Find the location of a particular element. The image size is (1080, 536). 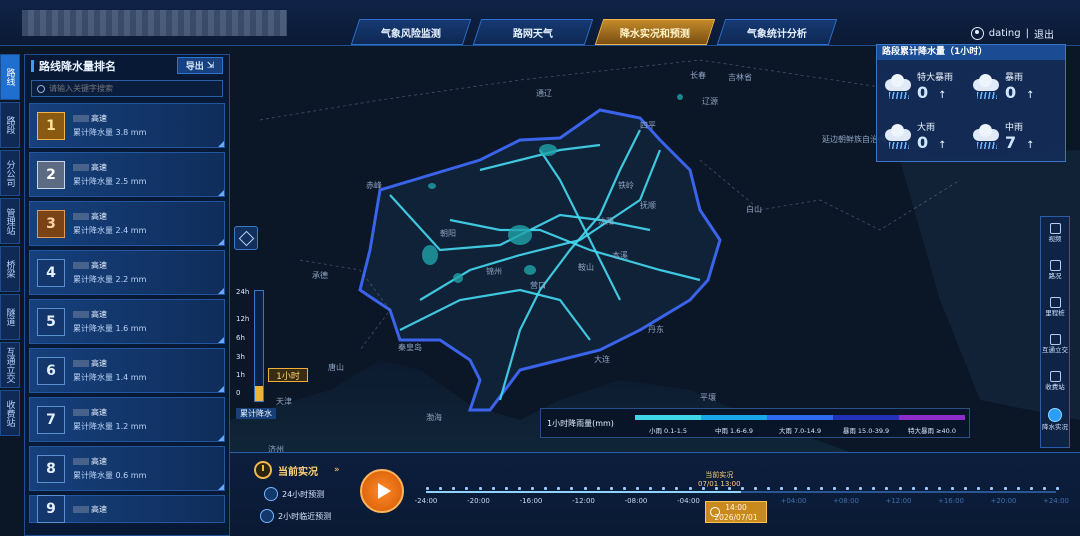

top-bar: 气象风险监测 路网天气 降水实况和预测 气象统计分析 dating | 退出 is located at coordinates (540, 23).